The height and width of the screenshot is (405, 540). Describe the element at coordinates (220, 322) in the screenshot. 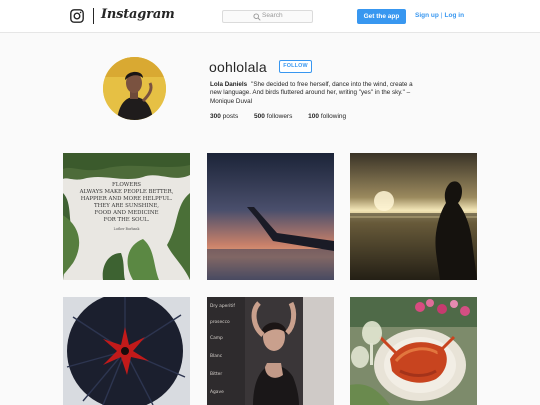

I see `chalk-text: prosecco` at that location.